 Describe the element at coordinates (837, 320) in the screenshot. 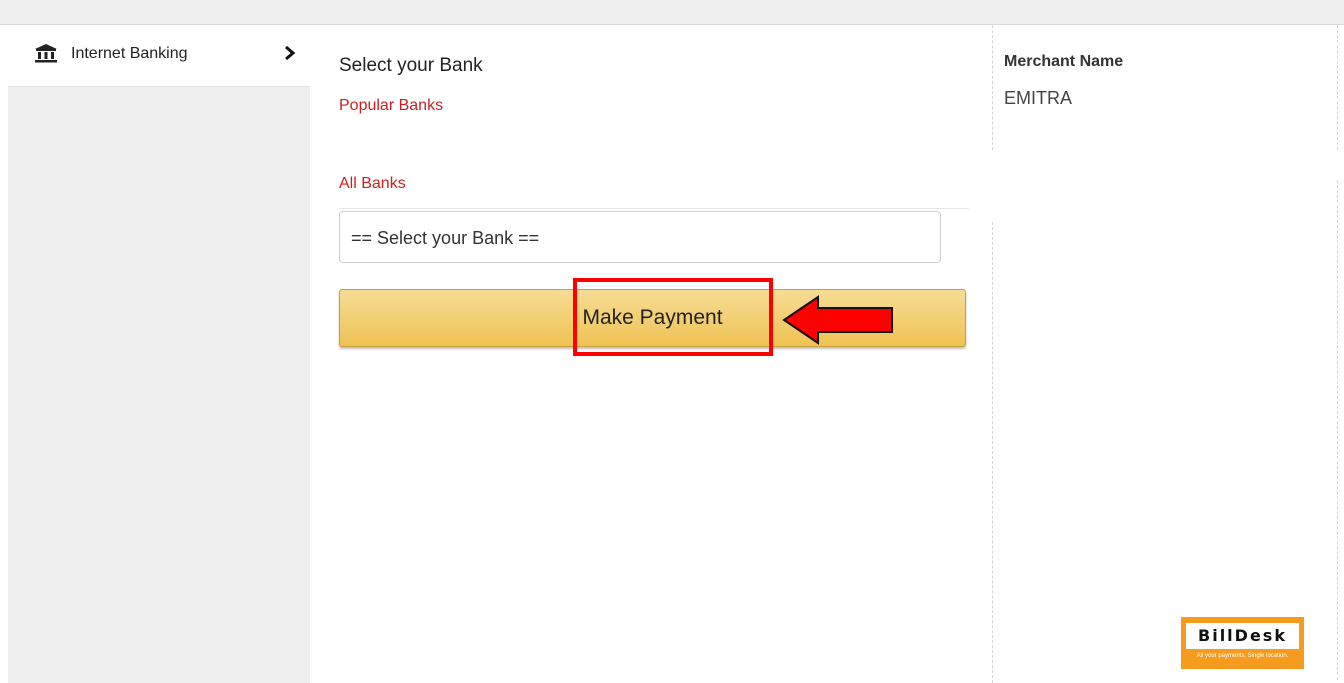

I see `left-arrow-annotation-icon` at that location.